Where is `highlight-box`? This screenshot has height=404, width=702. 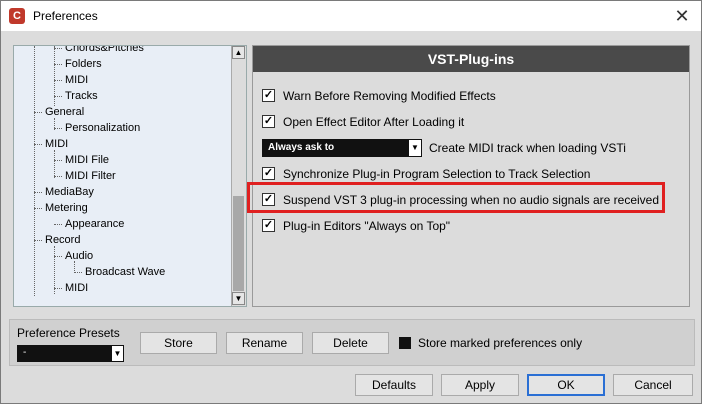 highlight-box is located at coordinates (456, 197).